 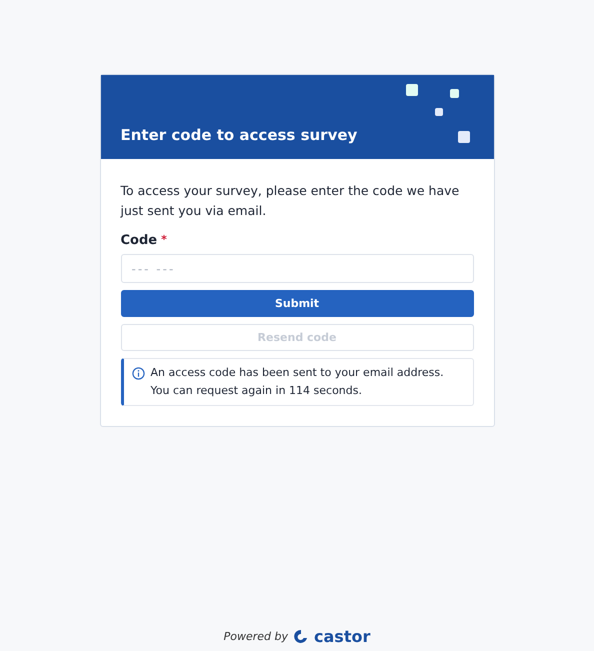 What do you see at coordinates (301, 636) in the screenshot?
I see `swirl-logo-icon` at bounding box center [301, 636].